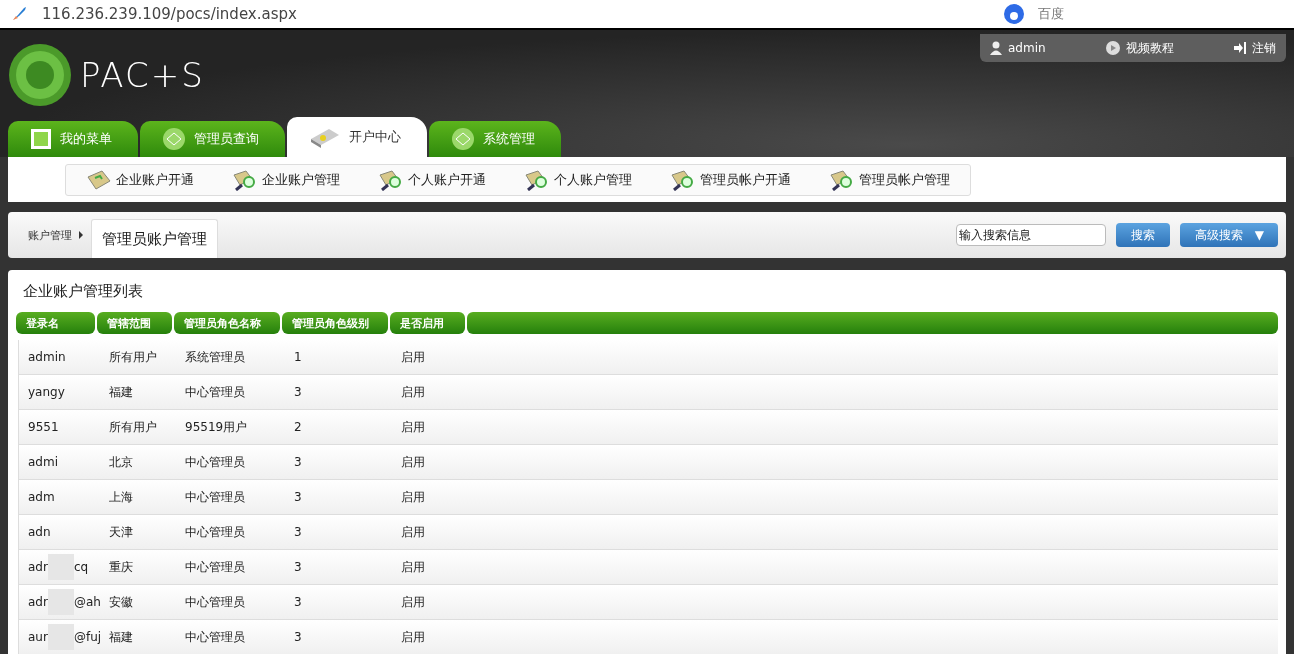  What do you see at coordinates (1143, 235) in the screenshot?
I see `search-button: 搜索` at bounding box center [1143, 235].